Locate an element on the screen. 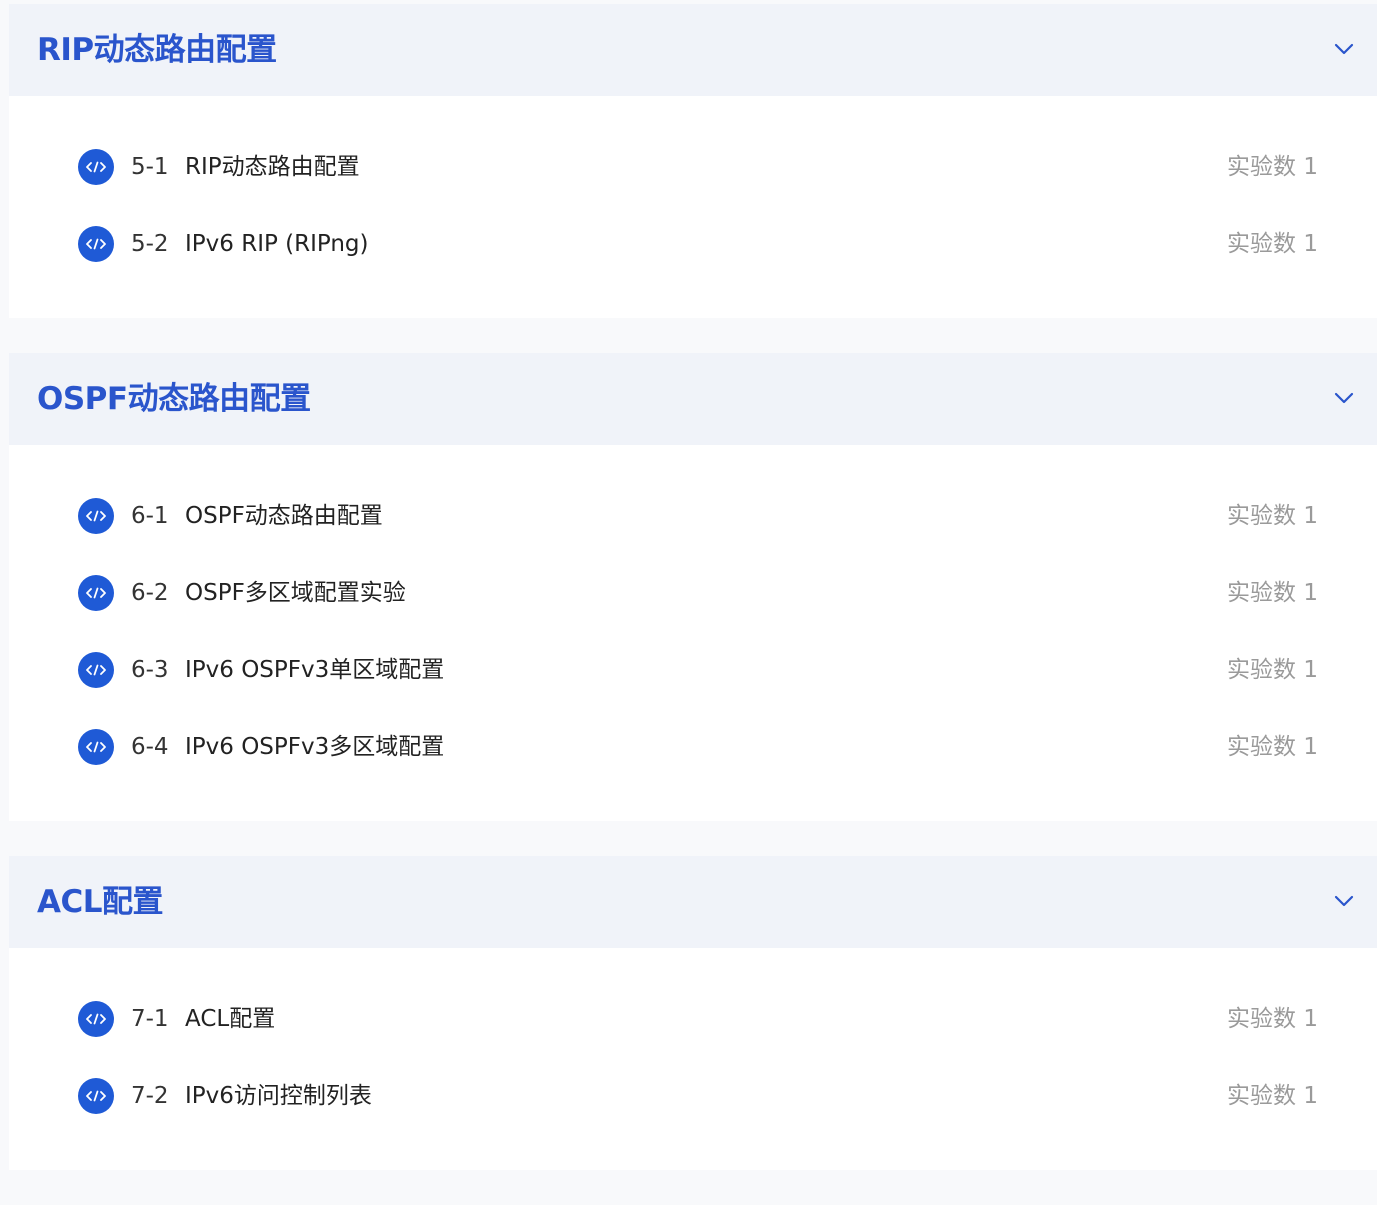  lesson-title: OSPF动态路由配置 is located at coordinates (284, 516).